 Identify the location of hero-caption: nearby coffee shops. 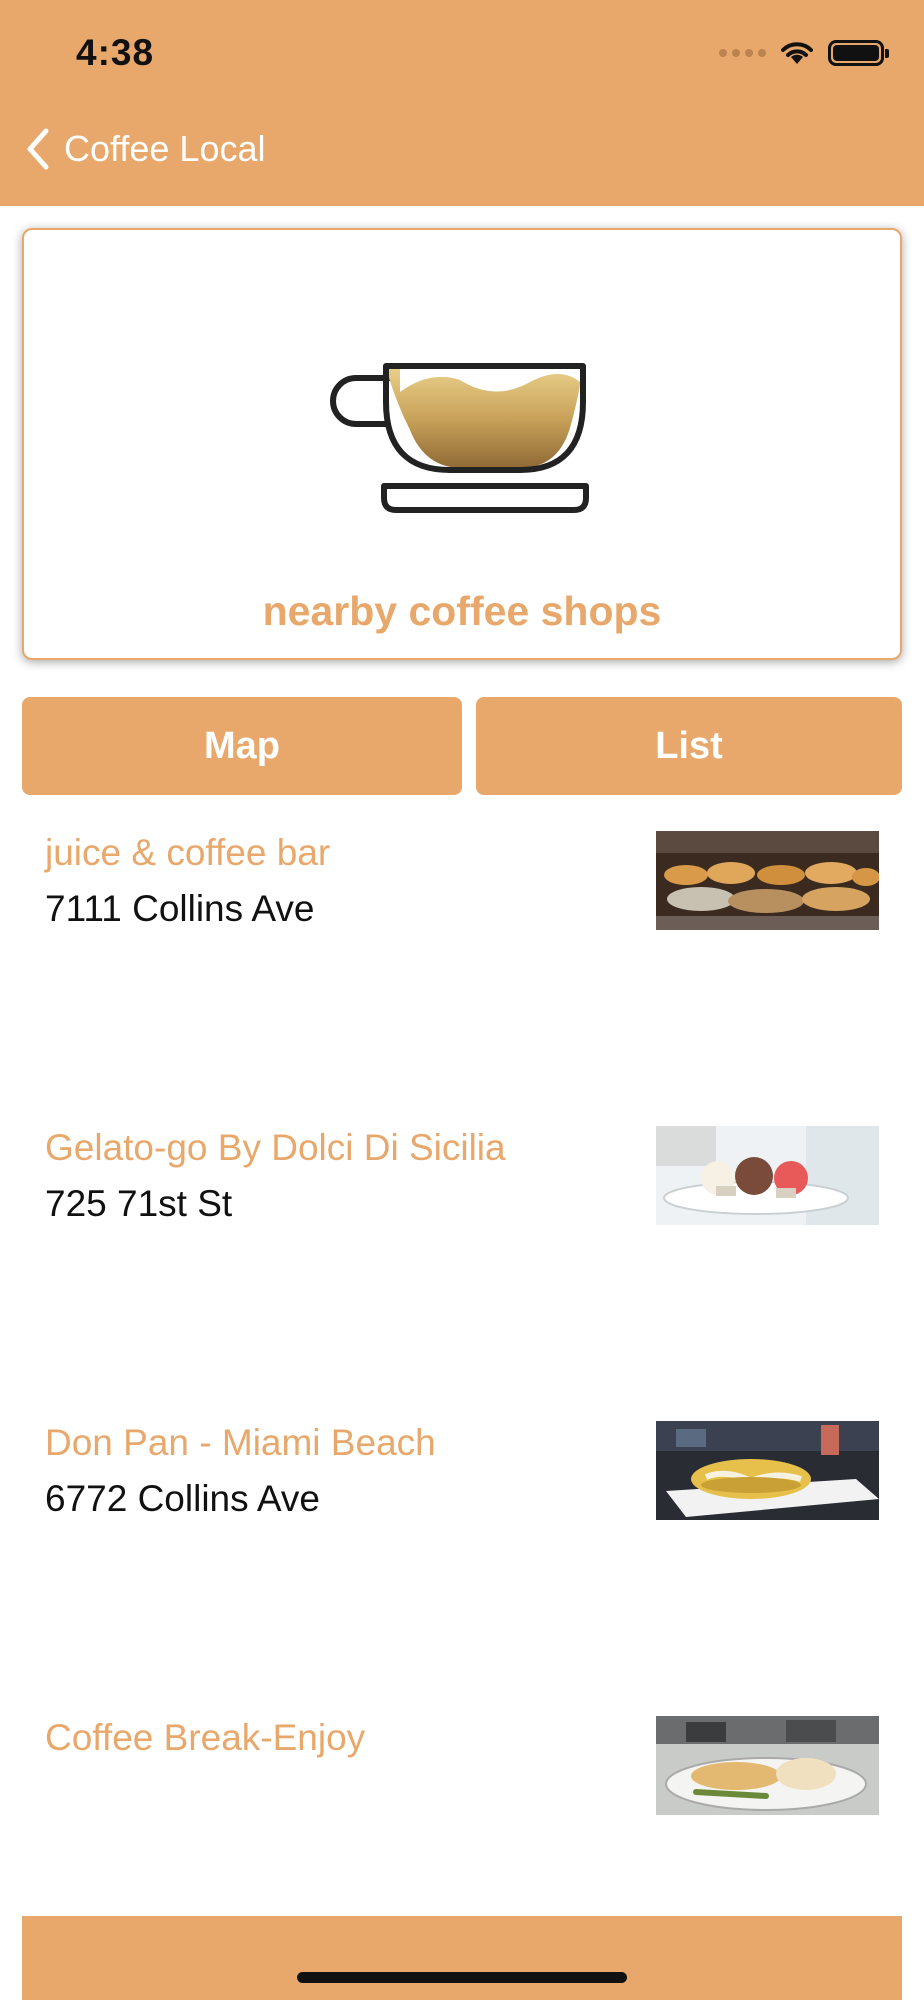
(462, 611).